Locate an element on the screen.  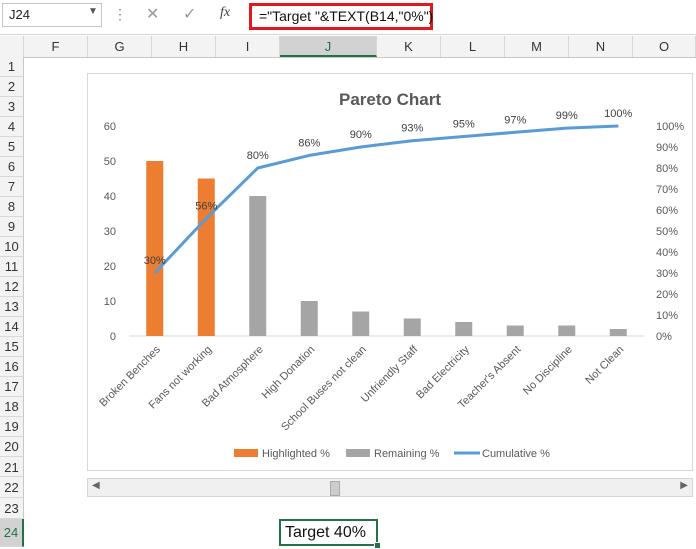
select-all-corner is located at coordinates (12, 46).